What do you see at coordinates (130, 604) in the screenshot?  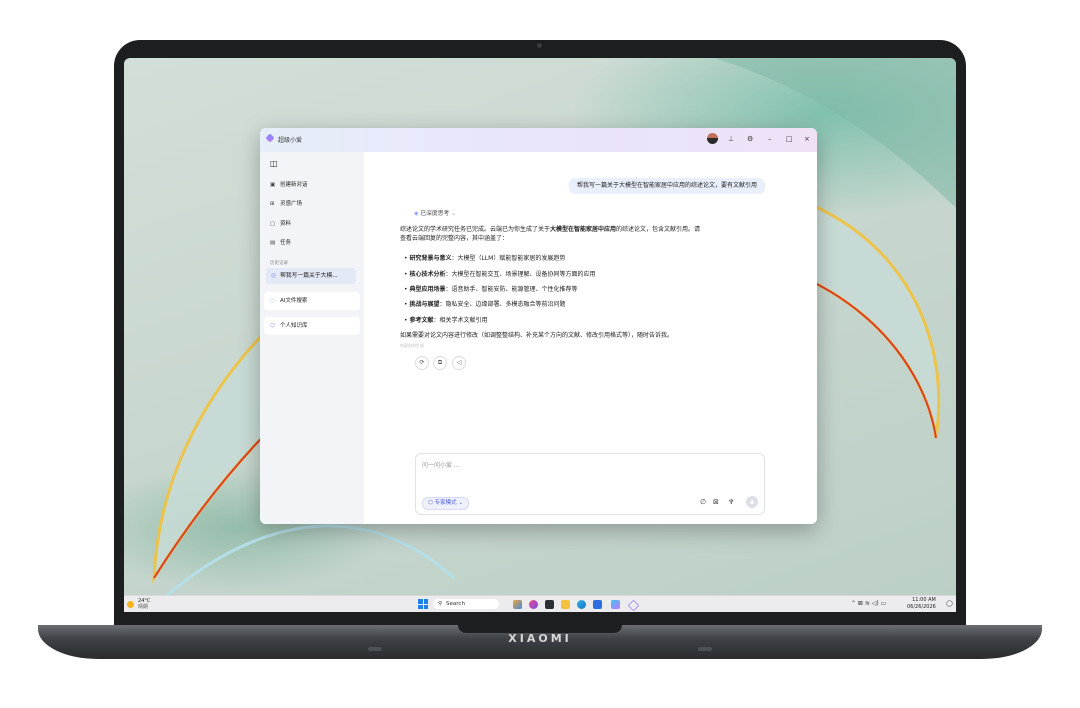 I see `weather-icon` at bounding box center [130, 604].